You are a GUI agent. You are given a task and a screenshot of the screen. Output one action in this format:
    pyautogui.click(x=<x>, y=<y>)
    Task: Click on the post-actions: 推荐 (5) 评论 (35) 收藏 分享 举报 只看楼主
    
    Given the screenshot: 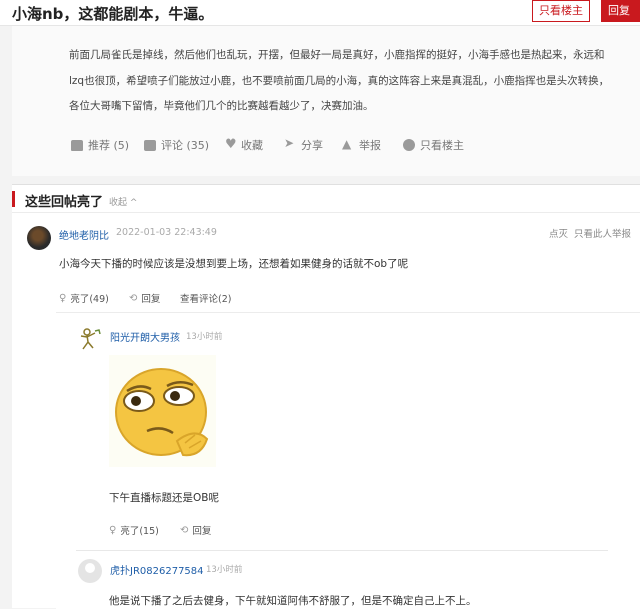 What is the action you would take?
    pyautogui.click(x=326, y=146)
    